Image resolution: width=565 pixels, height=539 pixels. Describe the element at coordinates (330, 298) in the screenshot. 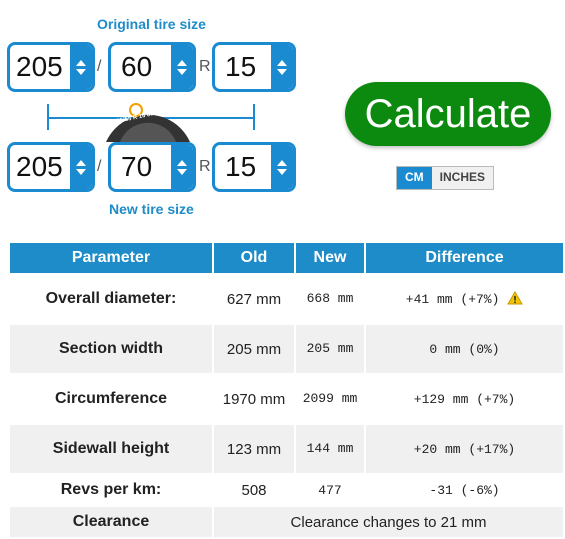

I see `row-new: 668 mm` at that location.